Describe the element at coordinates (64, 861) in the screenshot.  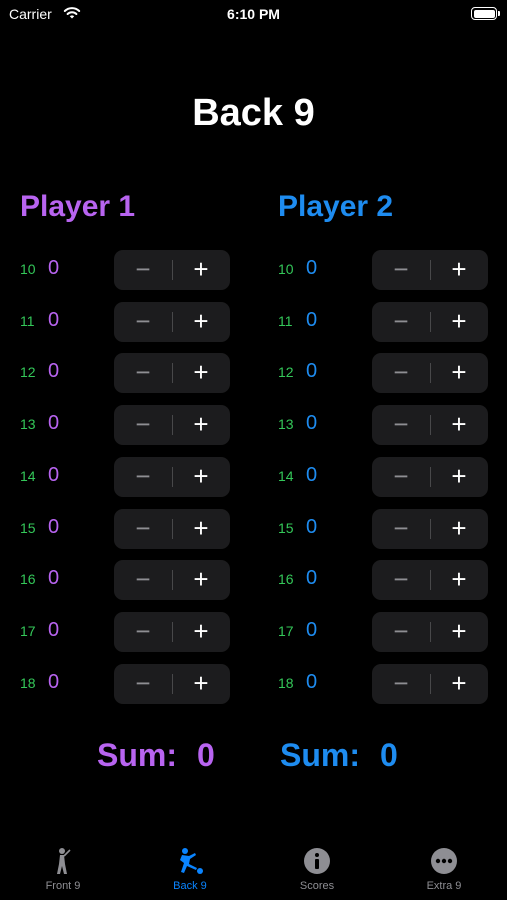
I see `golfer-icon` at that location.